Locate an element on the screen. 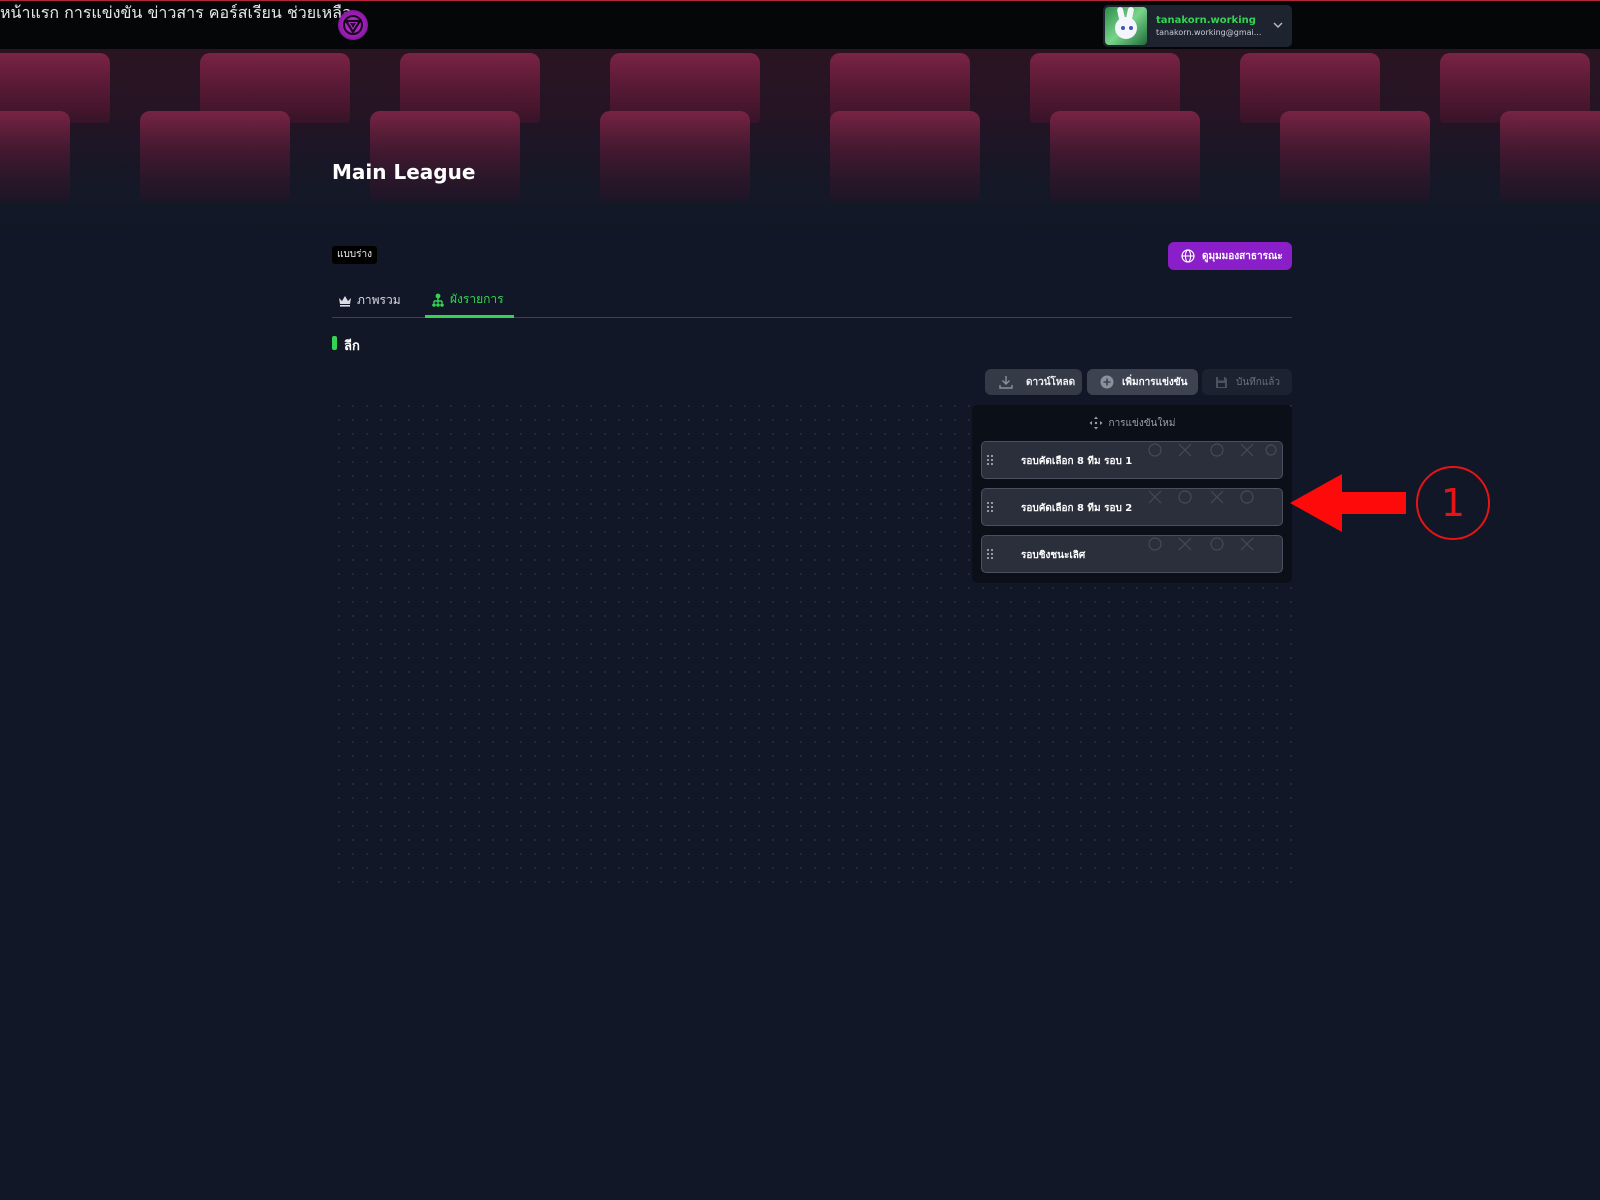  public-view-button: ดูมุมมองสาธารณะ is located at coordinates (1230, 256).